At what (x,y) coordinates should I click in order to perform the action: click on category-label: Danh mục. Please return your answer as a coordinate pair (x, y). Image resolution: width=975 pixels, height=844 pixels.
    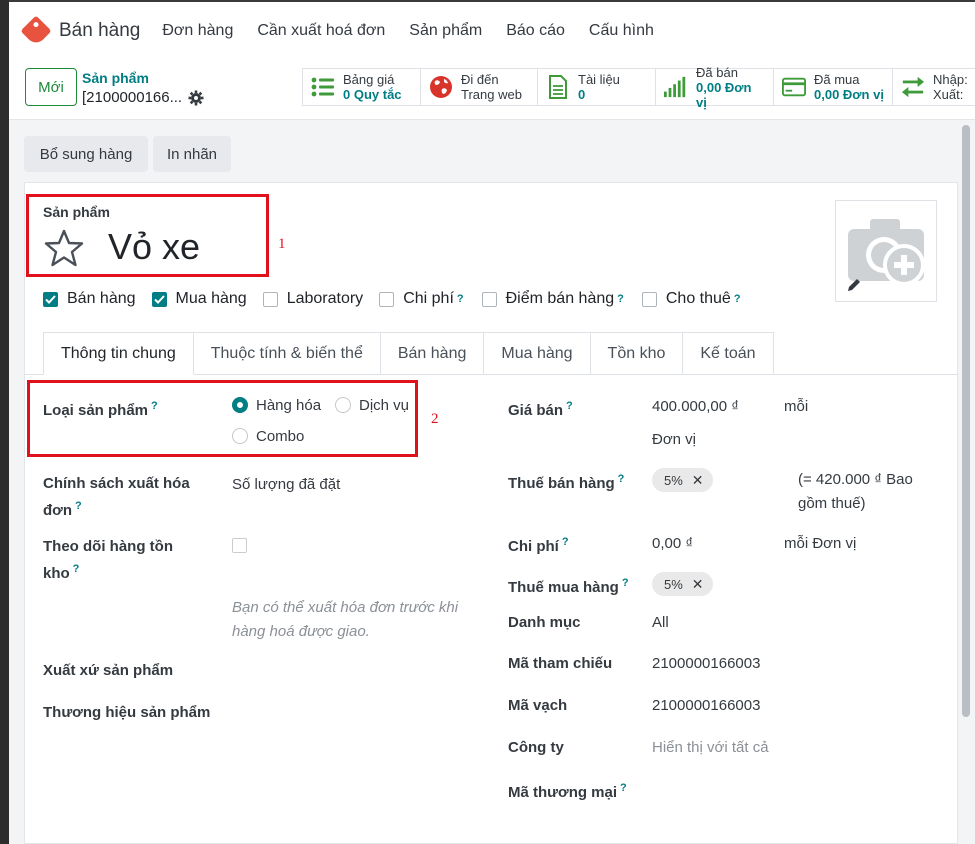
    Looking at the image, I should click on (544, 622).